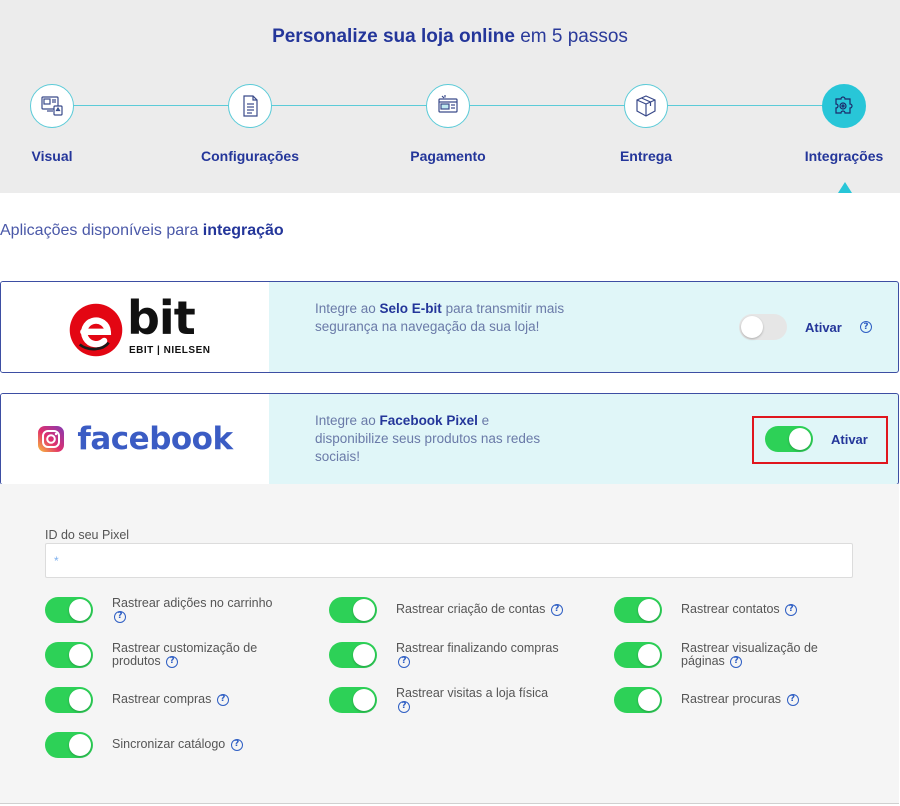 The image size is (900, 806). What do you see at coordinates (142, 230) in the screenshot?
I see `section-title: Aplicações disponíveis para integração` at bounding box center [142, 230].